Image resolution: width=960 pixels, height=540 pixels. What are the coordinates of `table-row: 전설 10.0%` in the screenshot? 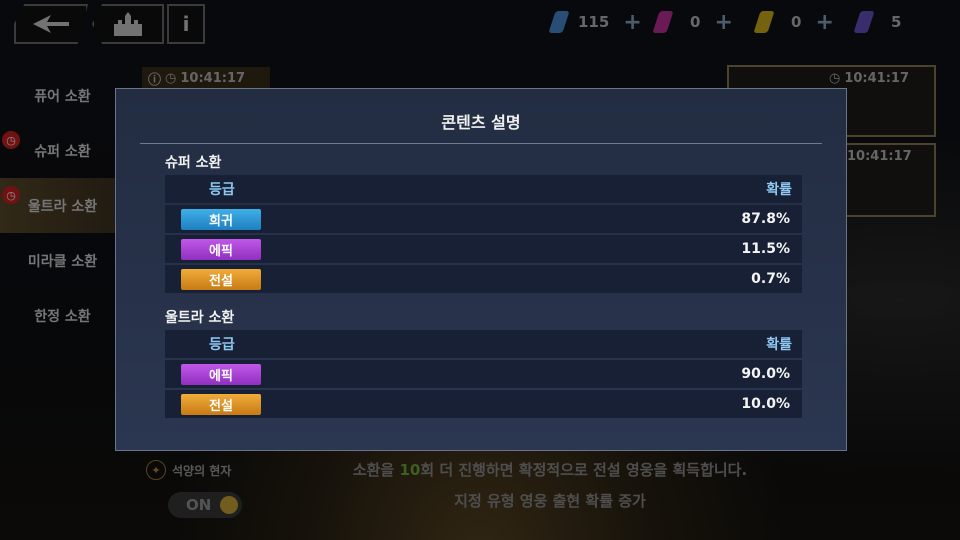 It's located at (483, 404).